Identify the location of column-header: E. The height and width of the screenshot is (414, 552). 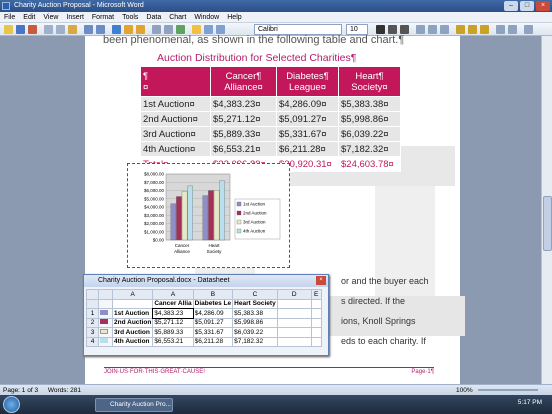
(316, 294).